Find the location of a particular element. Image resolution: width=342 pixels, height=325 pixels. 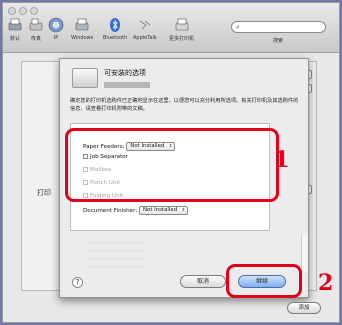

toolbar-bluetooth-label: Bluetooth is located at coordinates (115, 38).